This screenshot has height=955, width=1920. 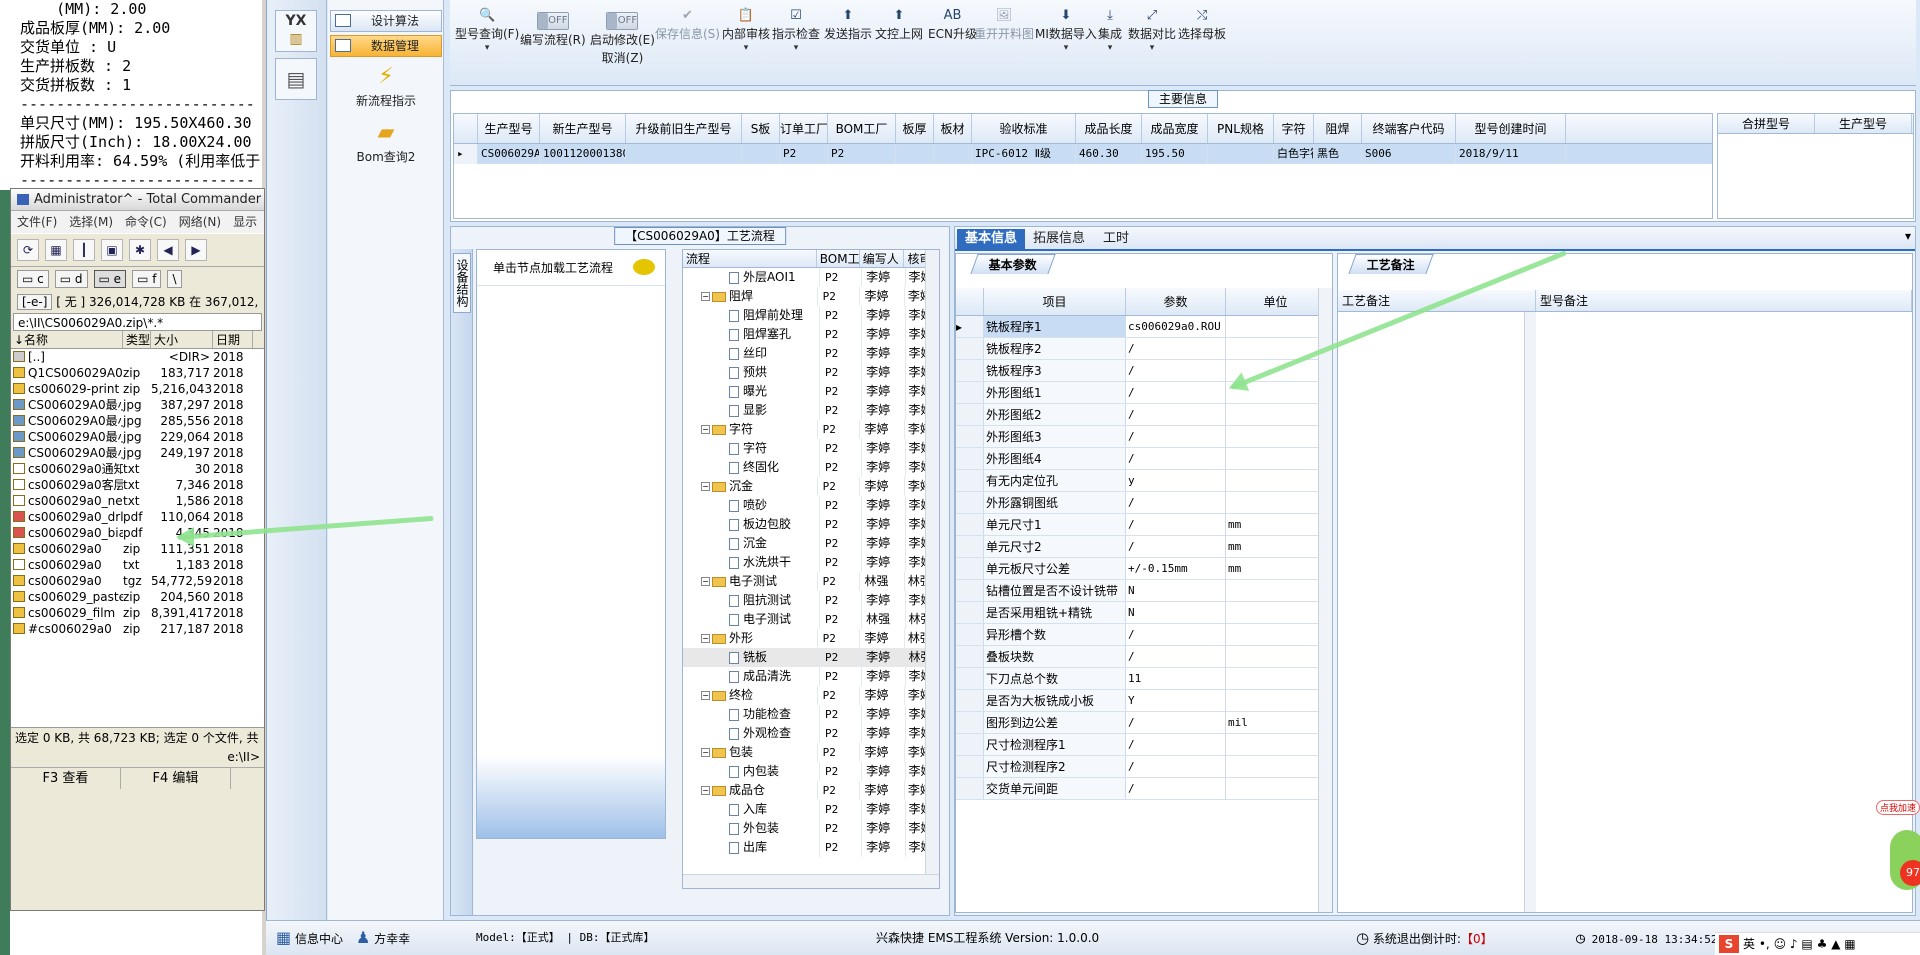 What do you see at coordinates (811, 486) in the screenshot?
I see `tree-row: − 沉金 P2 李婷 李婷` at bounding box center [811, 486].